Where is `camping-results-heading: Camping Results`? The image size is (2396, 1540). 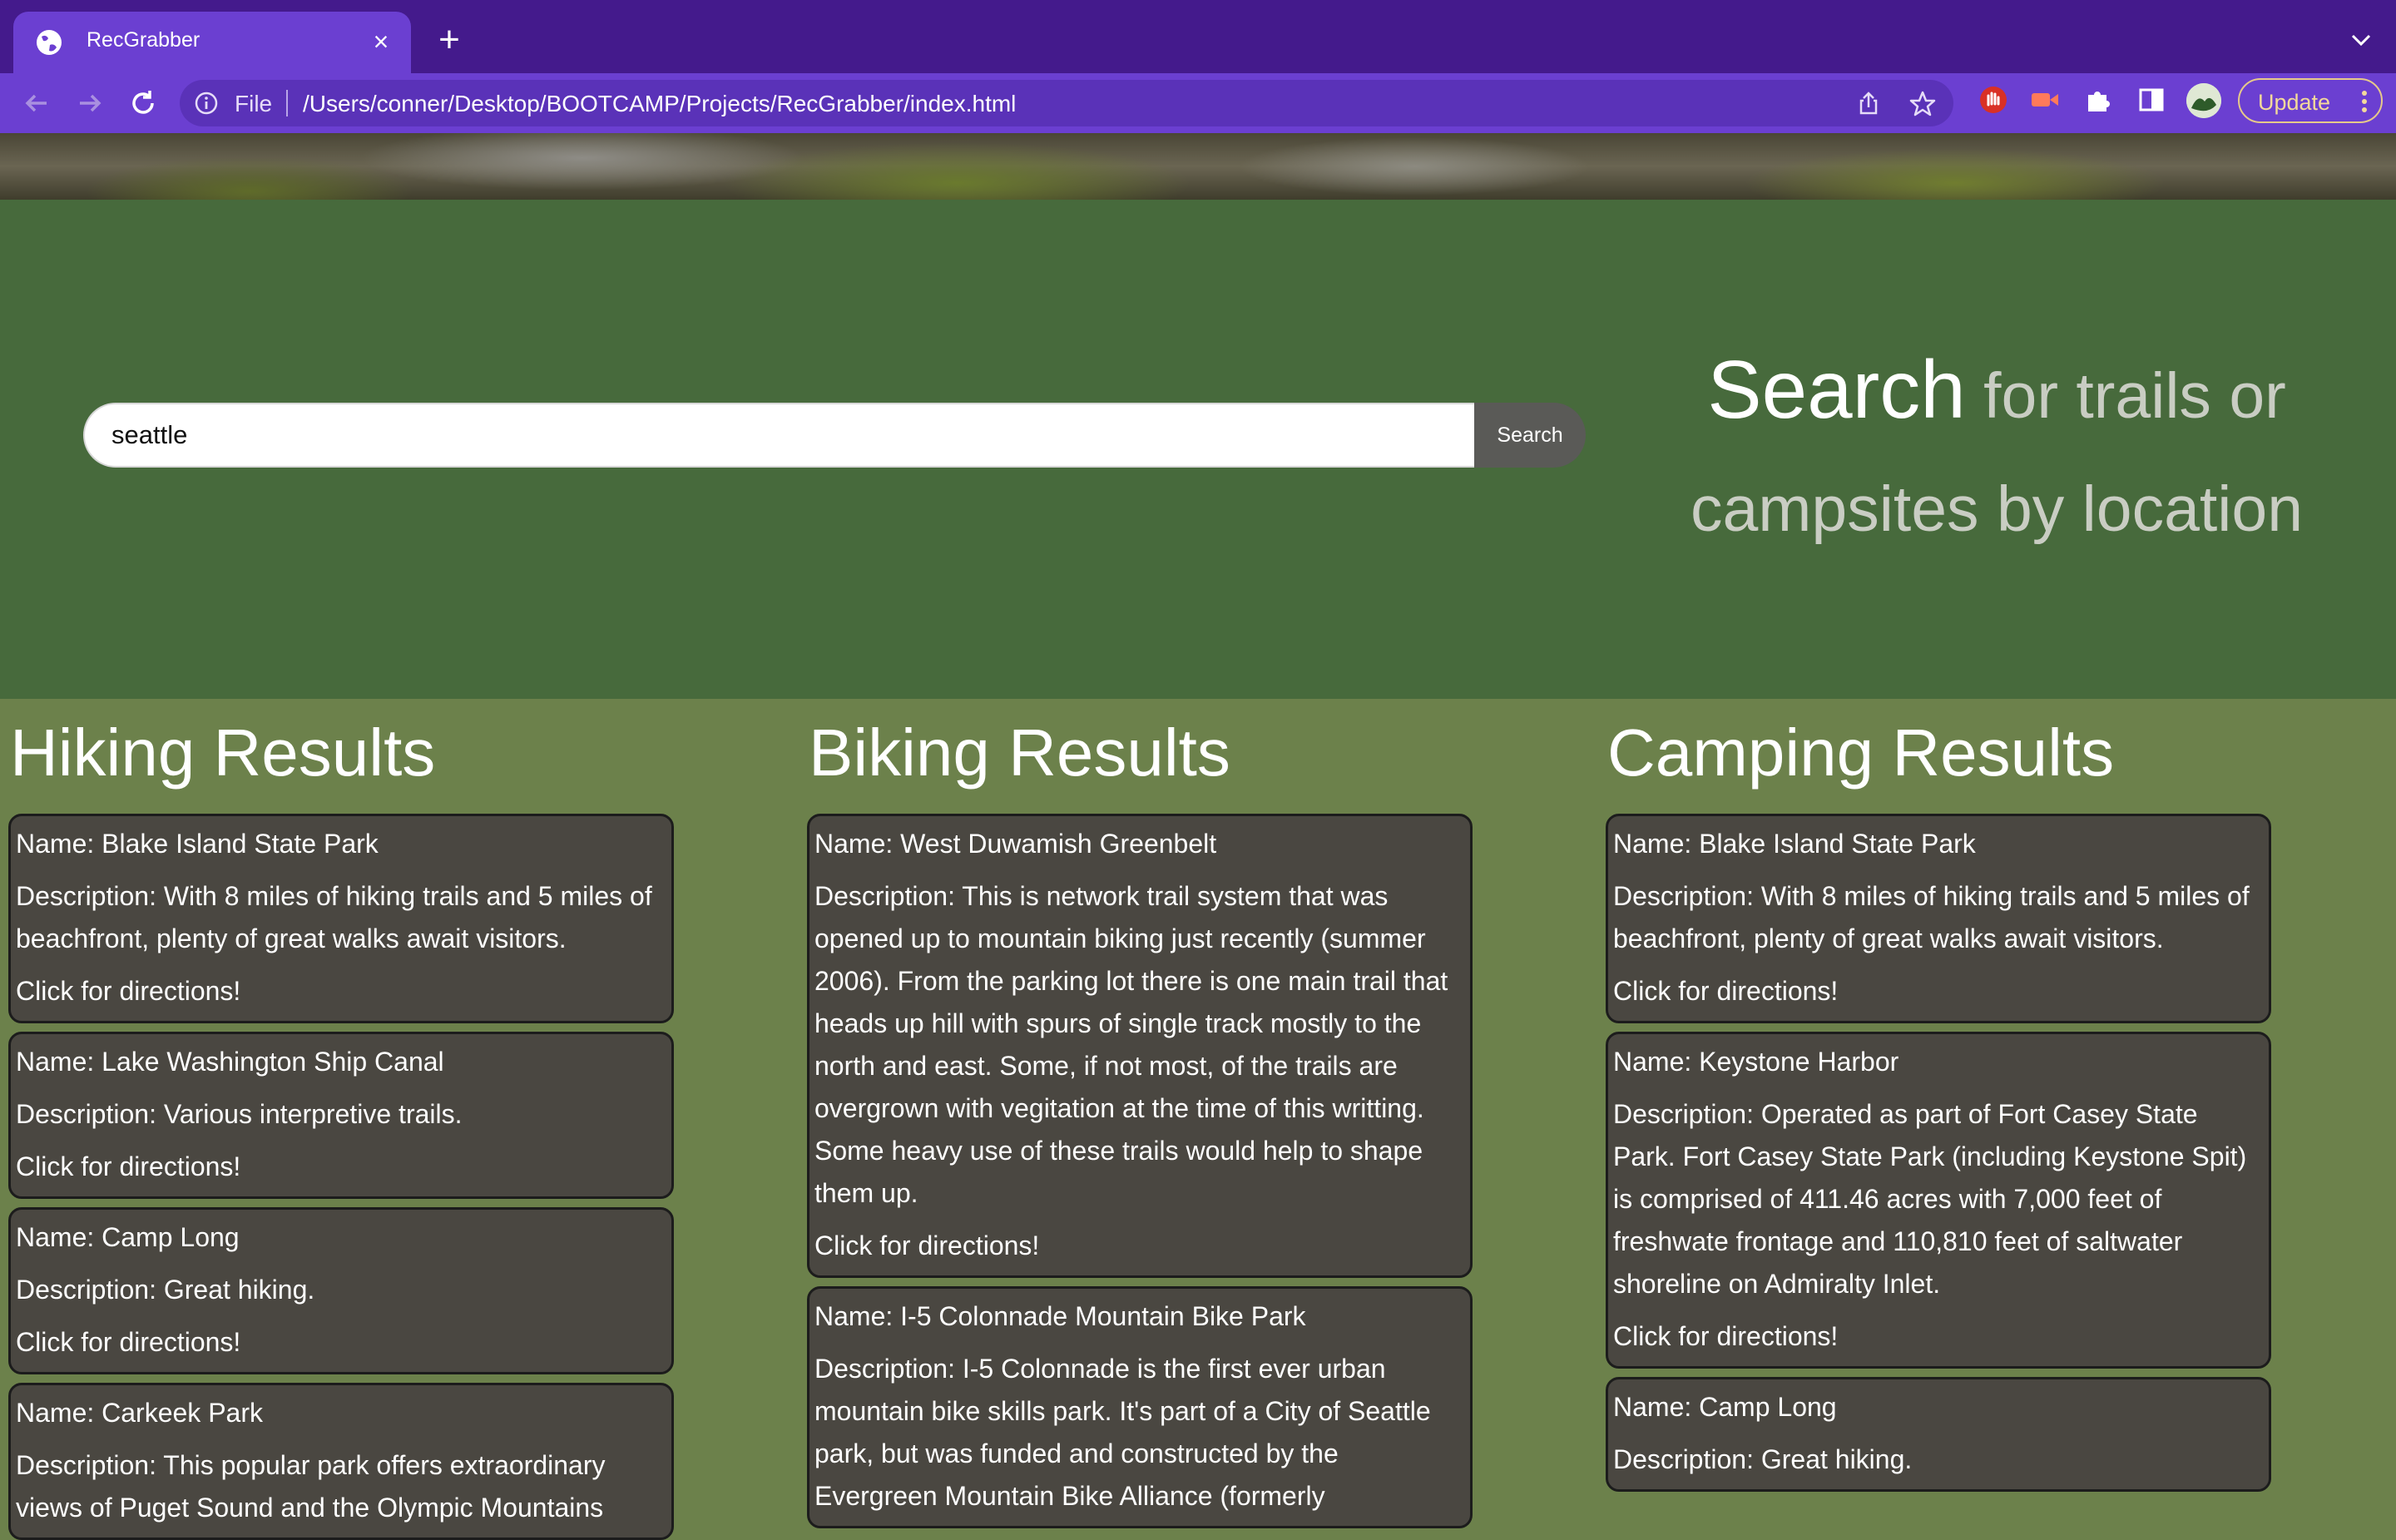 camping-results-heading: Camping Results is located at coordinates (1861, 753).